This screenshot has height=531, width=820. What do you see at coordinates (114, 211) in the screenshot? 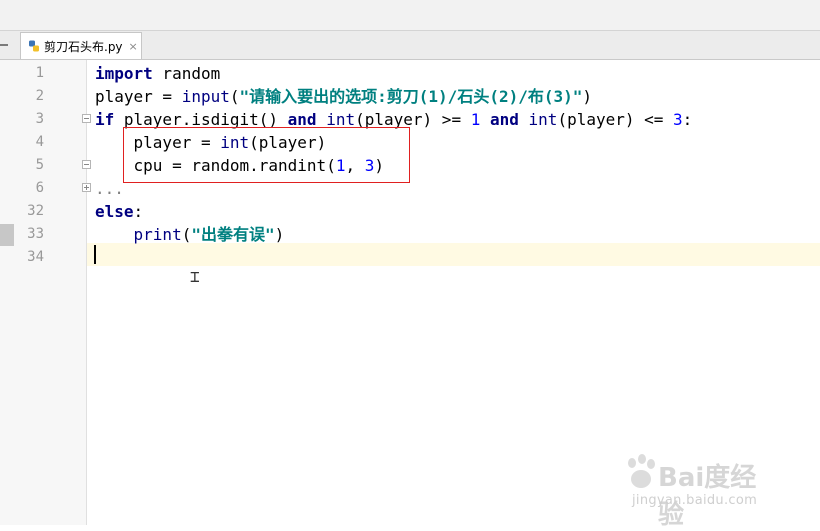
I see `keyword: else` at bounding box center [114, 211].